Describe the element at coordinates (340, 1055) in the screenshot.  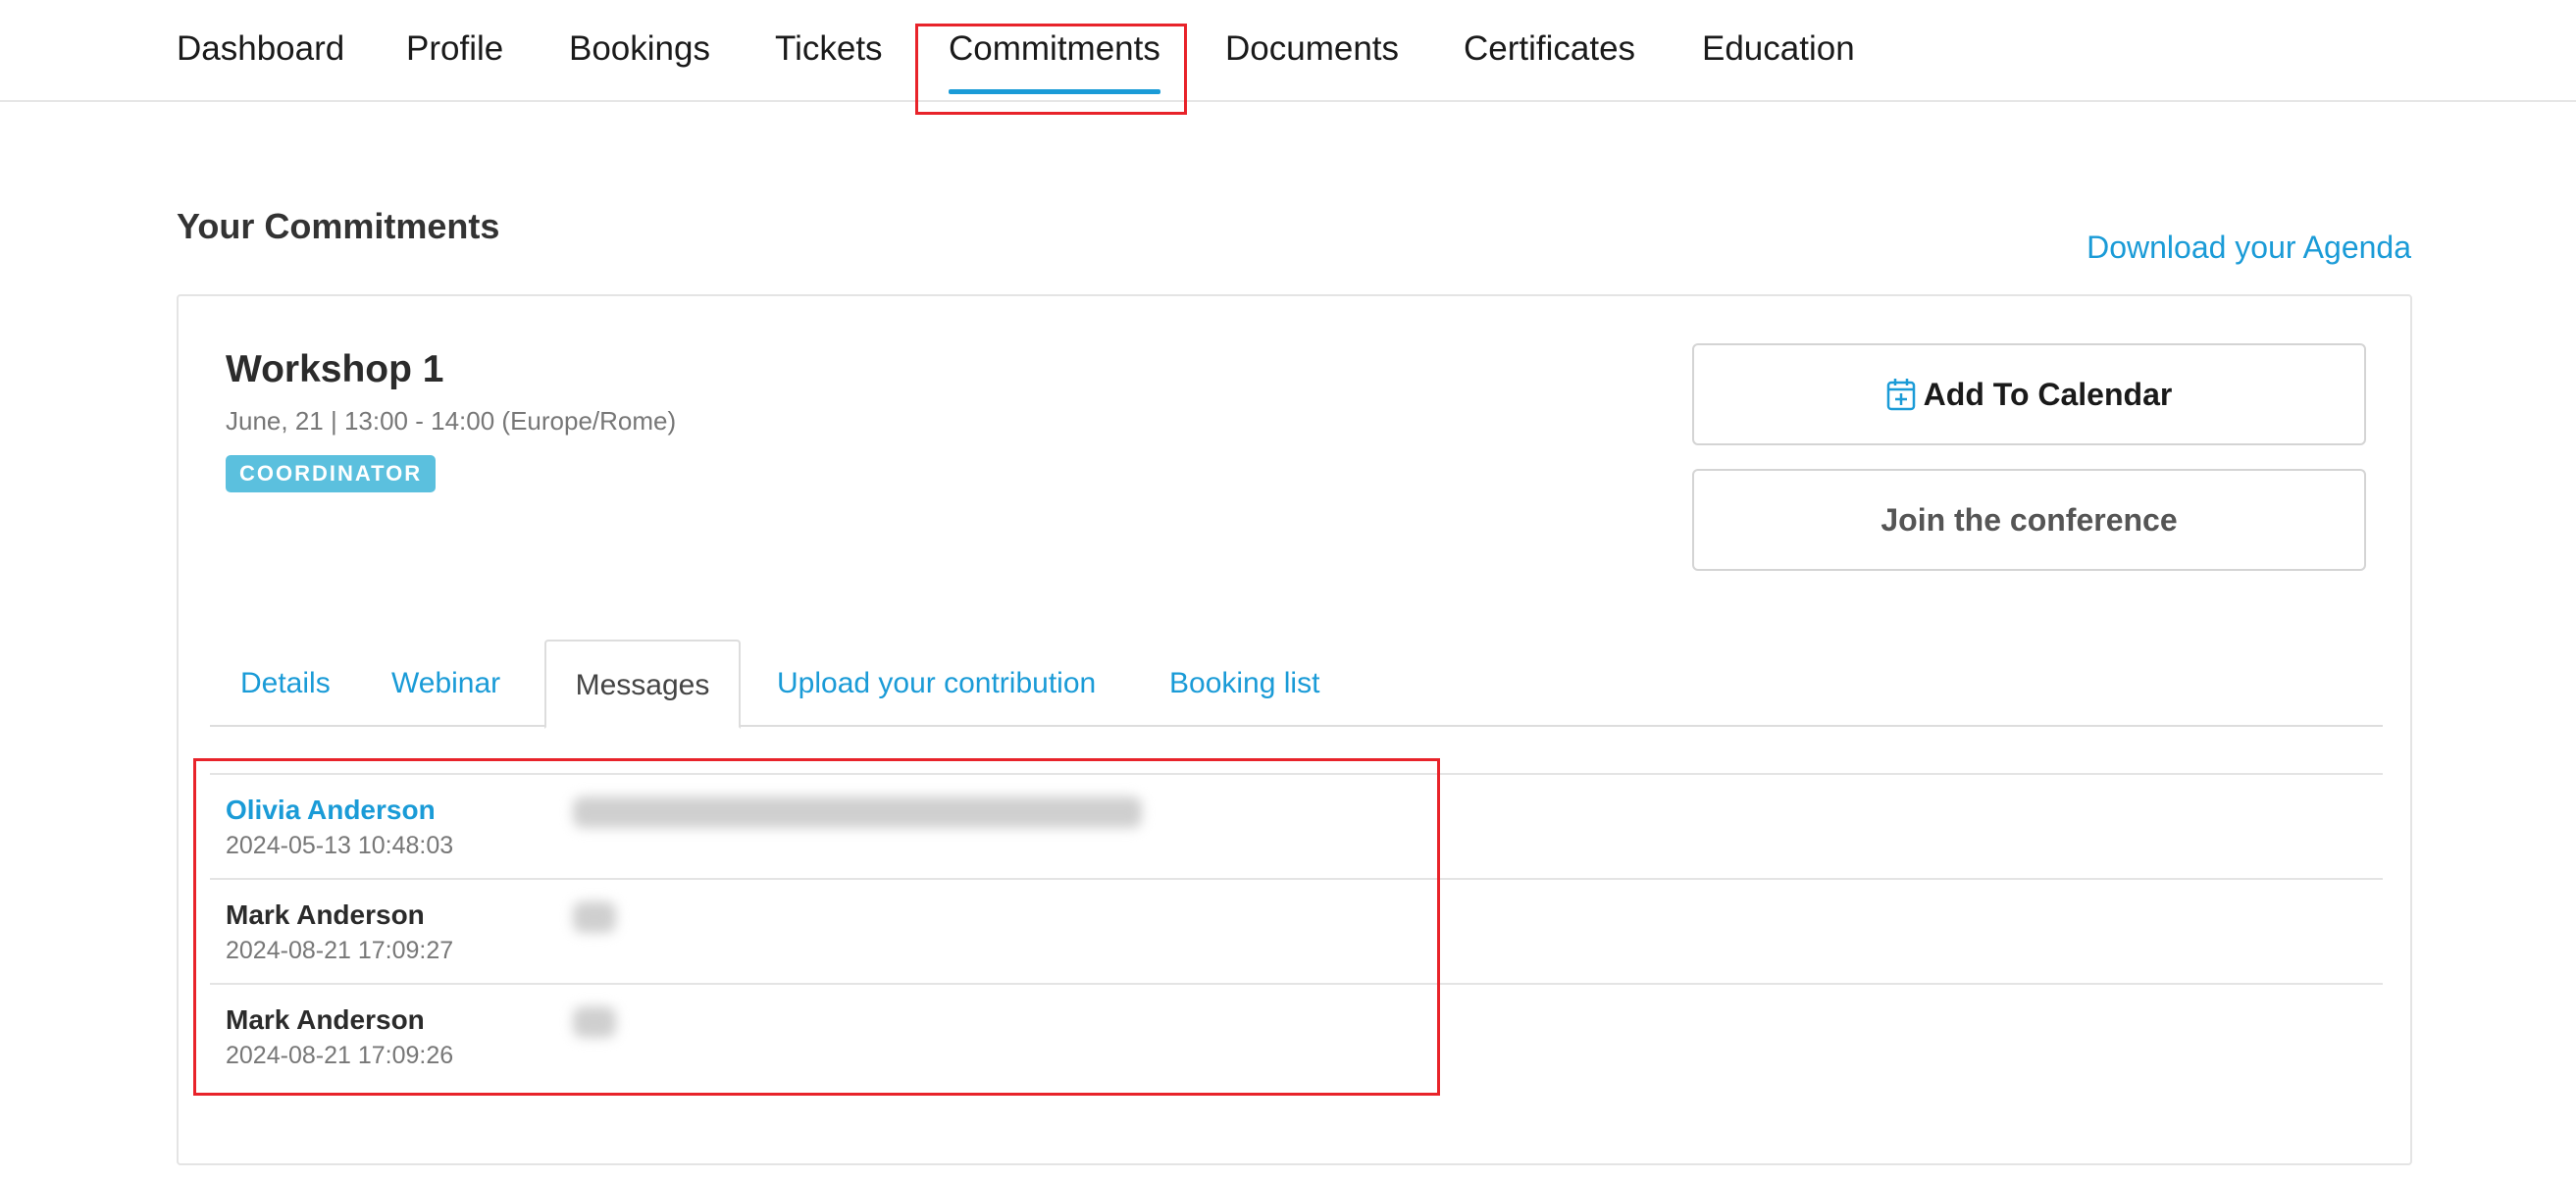
I see `message-time: 2024-08-21 17:09:26` at that location.